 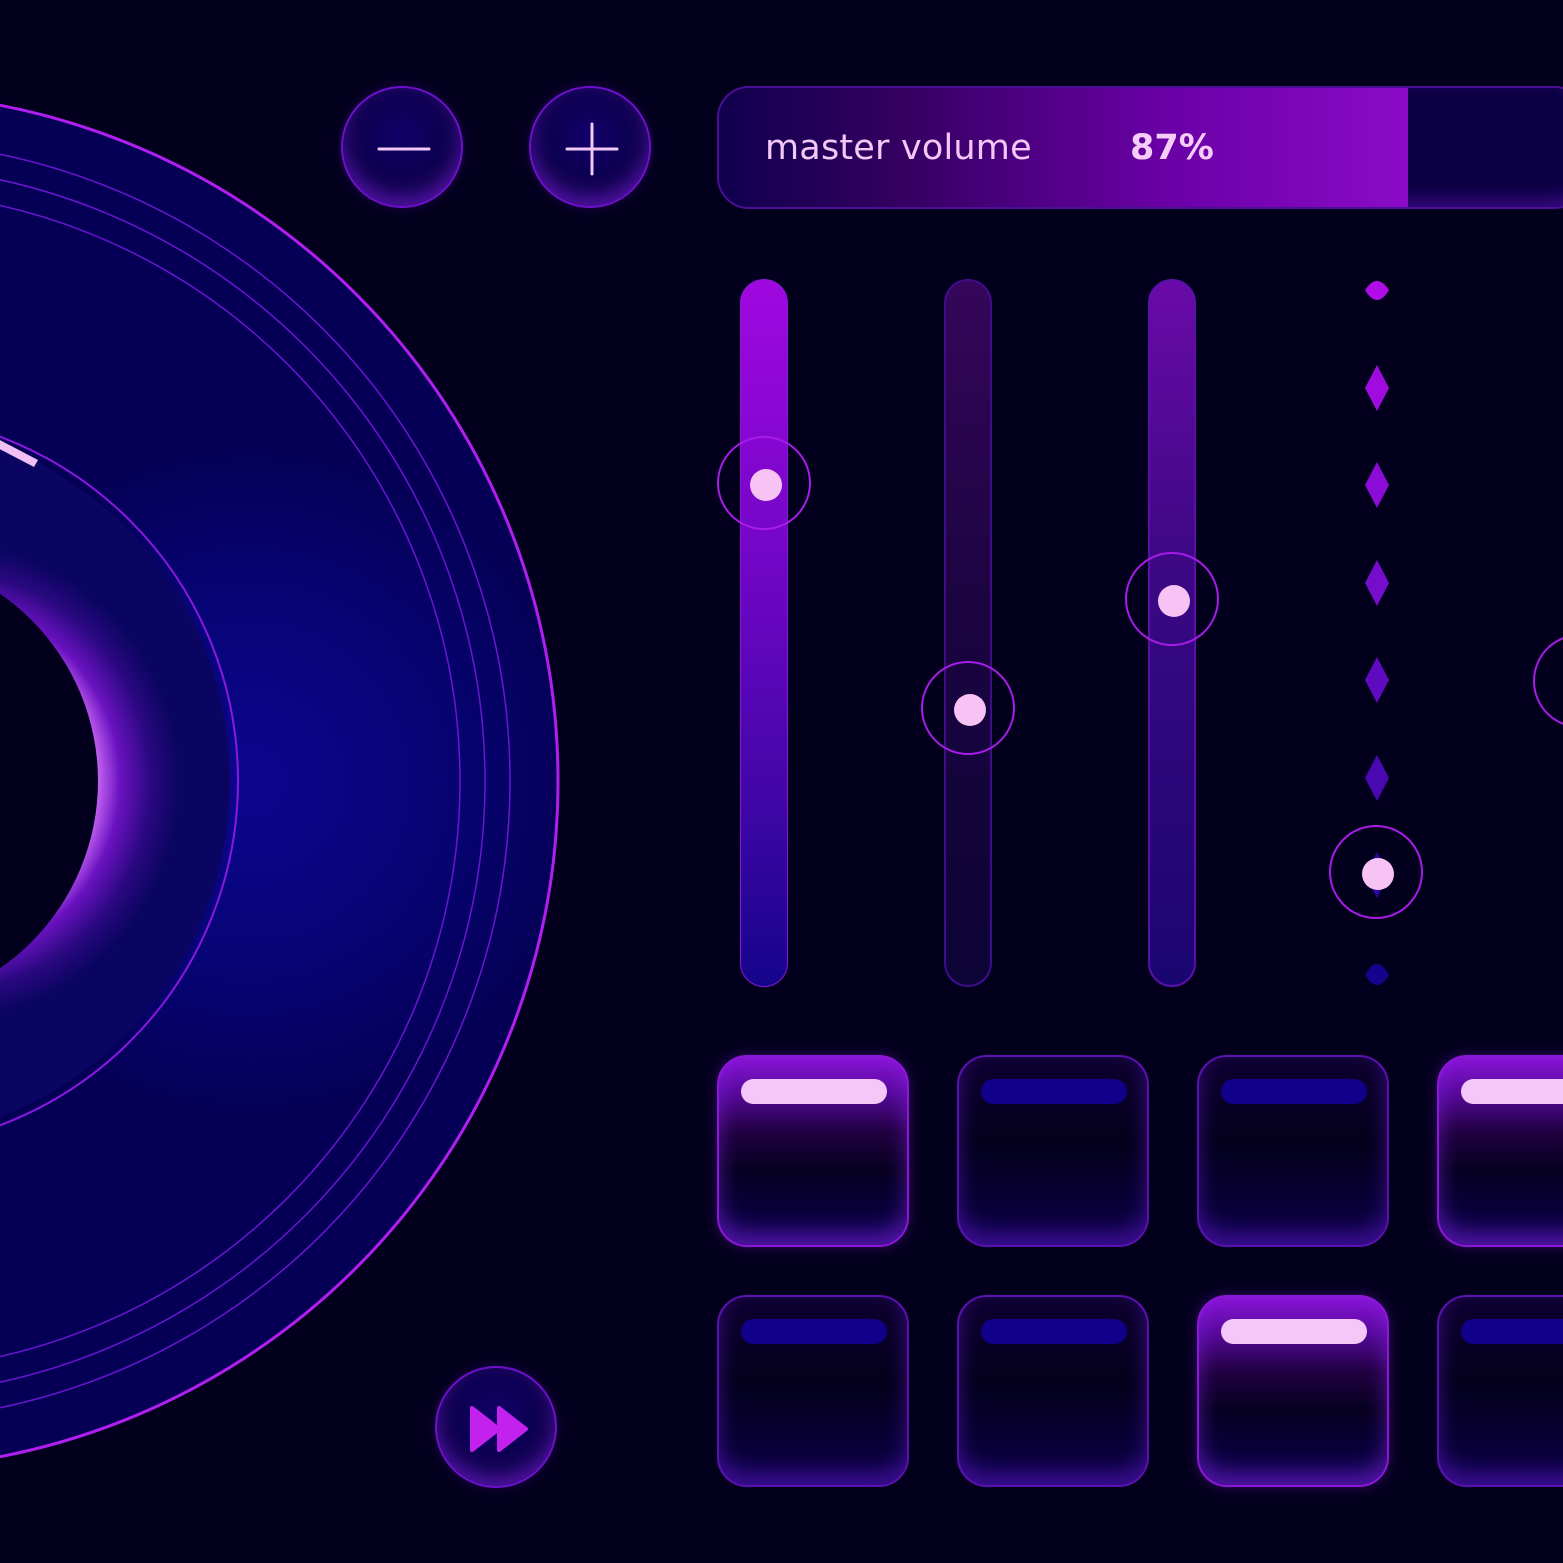 I want to click on pad-2-indicator, so click(x=1054, y=1091).